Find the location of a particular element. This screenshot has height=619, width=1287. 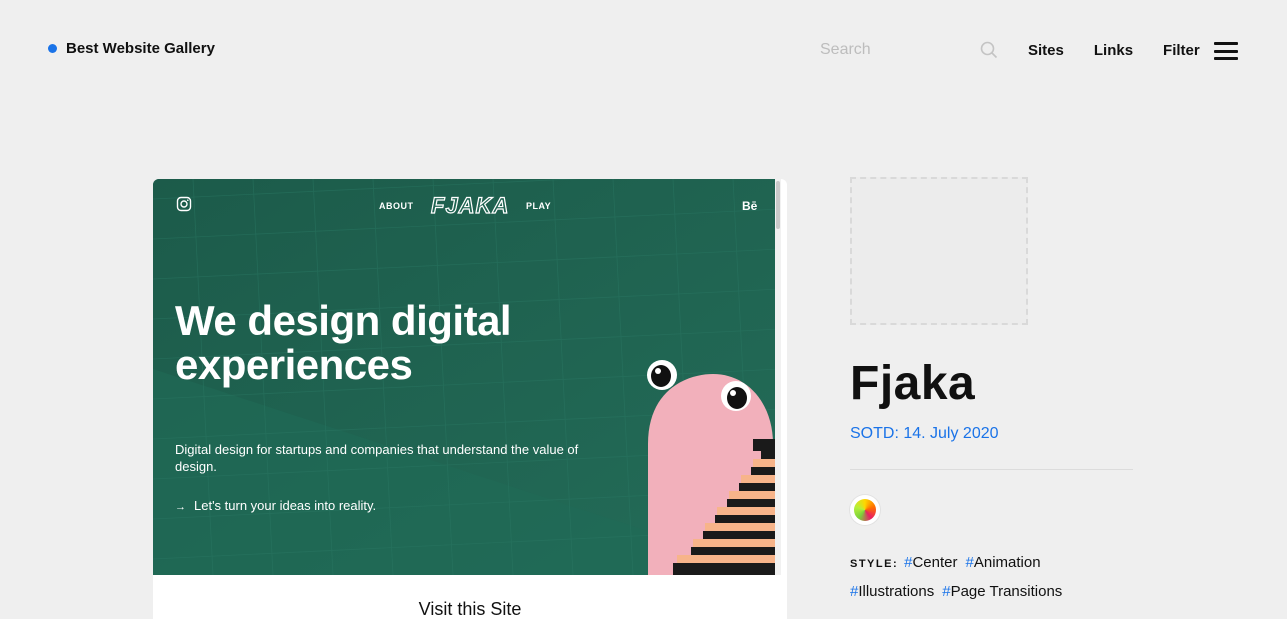

preview-logo: FJAKA is located at coordinates (469, 205).